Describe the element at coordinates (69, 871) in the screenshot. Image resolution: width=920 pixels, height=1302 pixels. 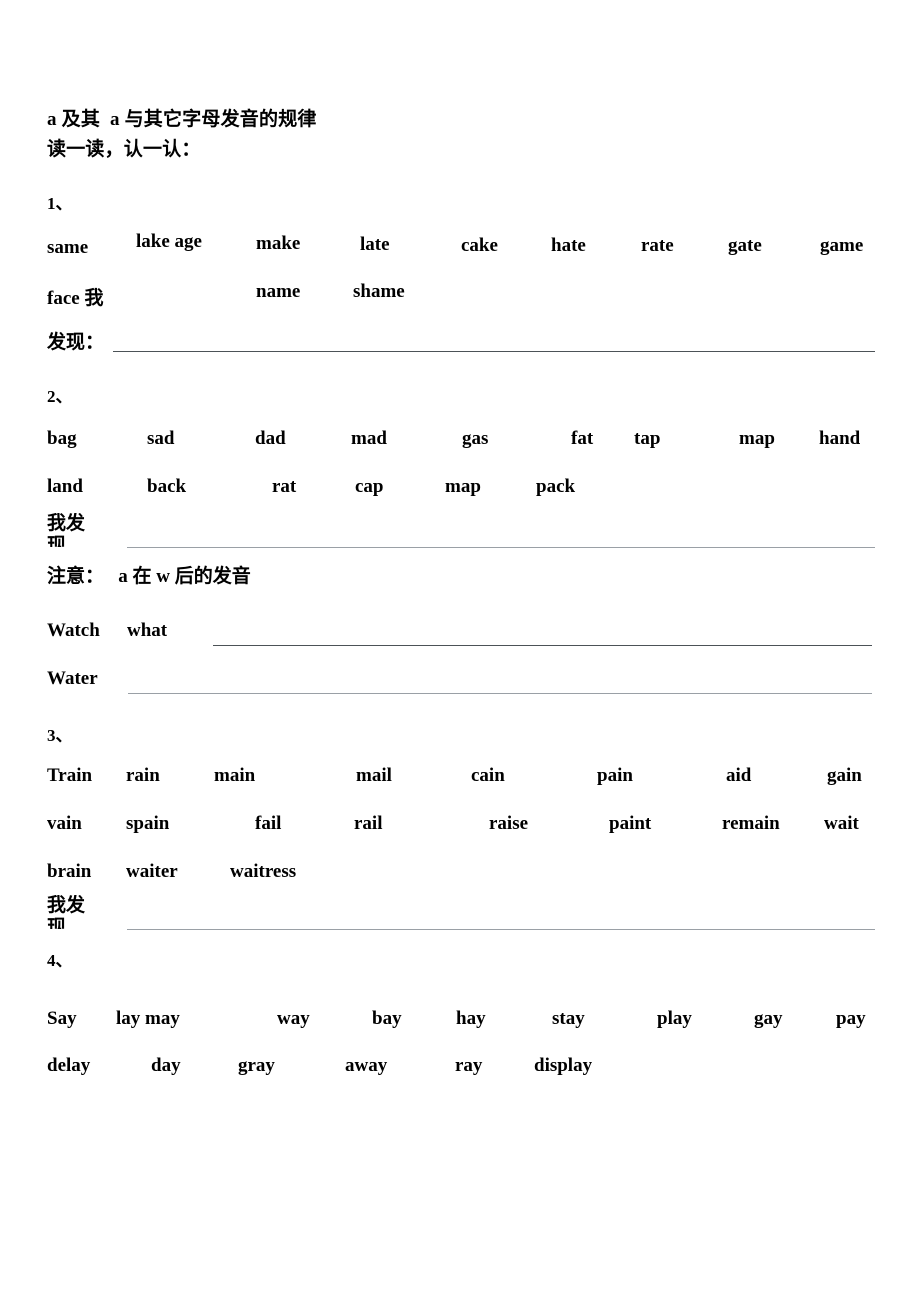
I see `word: brain` at that location.